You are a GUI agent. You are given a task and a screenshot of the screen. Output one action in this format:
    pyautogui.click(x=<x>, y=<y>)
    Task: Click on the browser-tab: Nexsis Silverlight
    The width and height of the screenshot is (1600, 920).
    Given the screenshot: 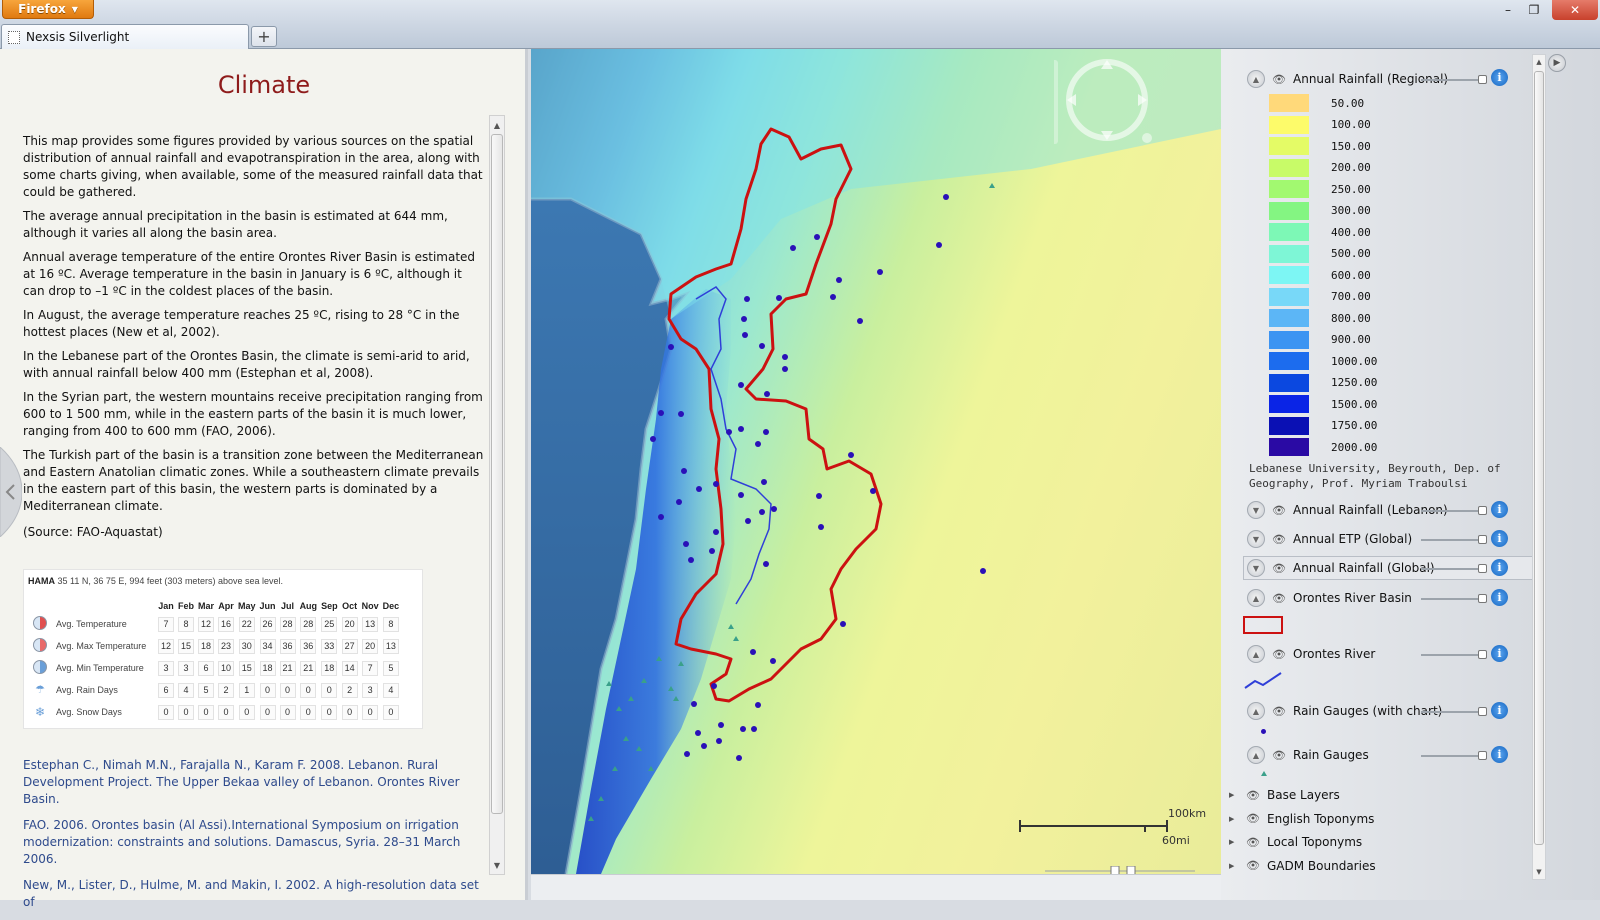 What is the action you would take?
    pyautogui.click(x=125, y=36)
    